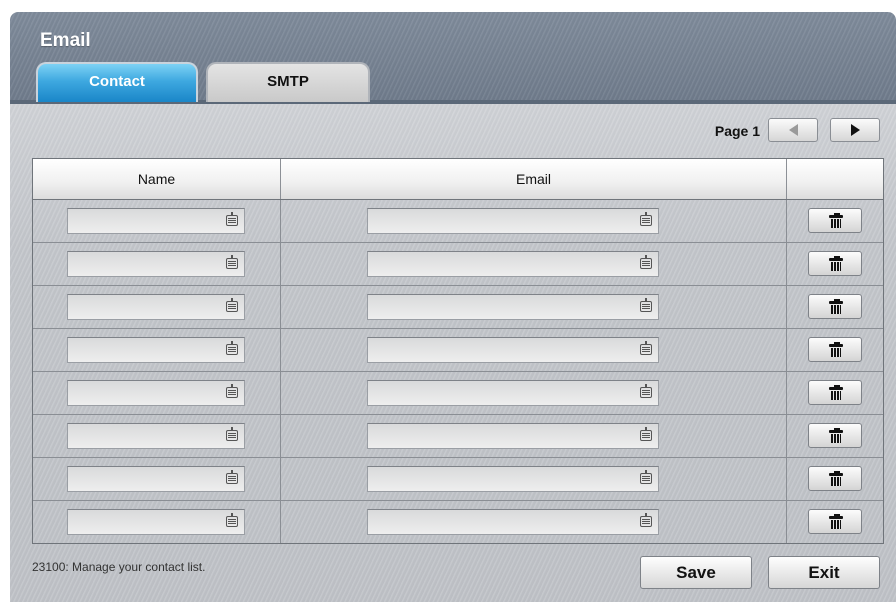  I want to click on status-message: 23100: Manage your contact list., so click(119, 567).